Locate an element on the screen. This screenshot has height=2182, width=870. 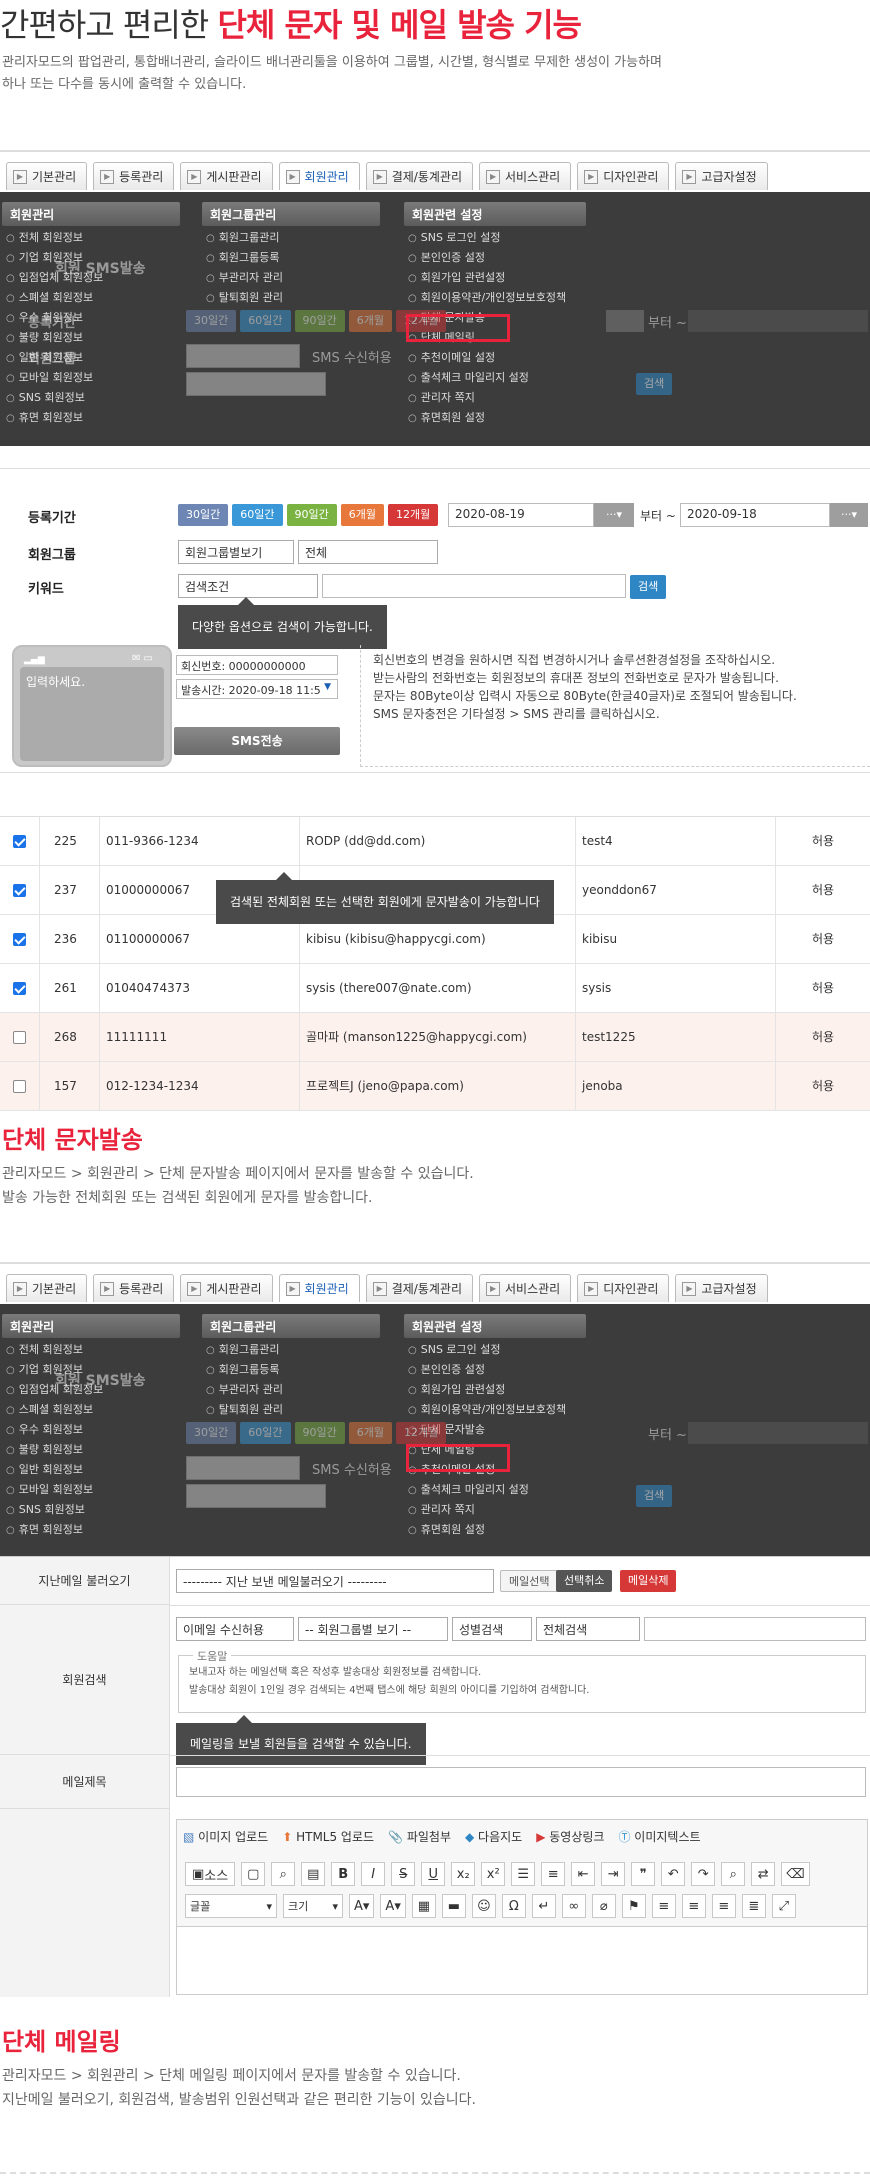
keyword-input is located at coordinates (474, 586).